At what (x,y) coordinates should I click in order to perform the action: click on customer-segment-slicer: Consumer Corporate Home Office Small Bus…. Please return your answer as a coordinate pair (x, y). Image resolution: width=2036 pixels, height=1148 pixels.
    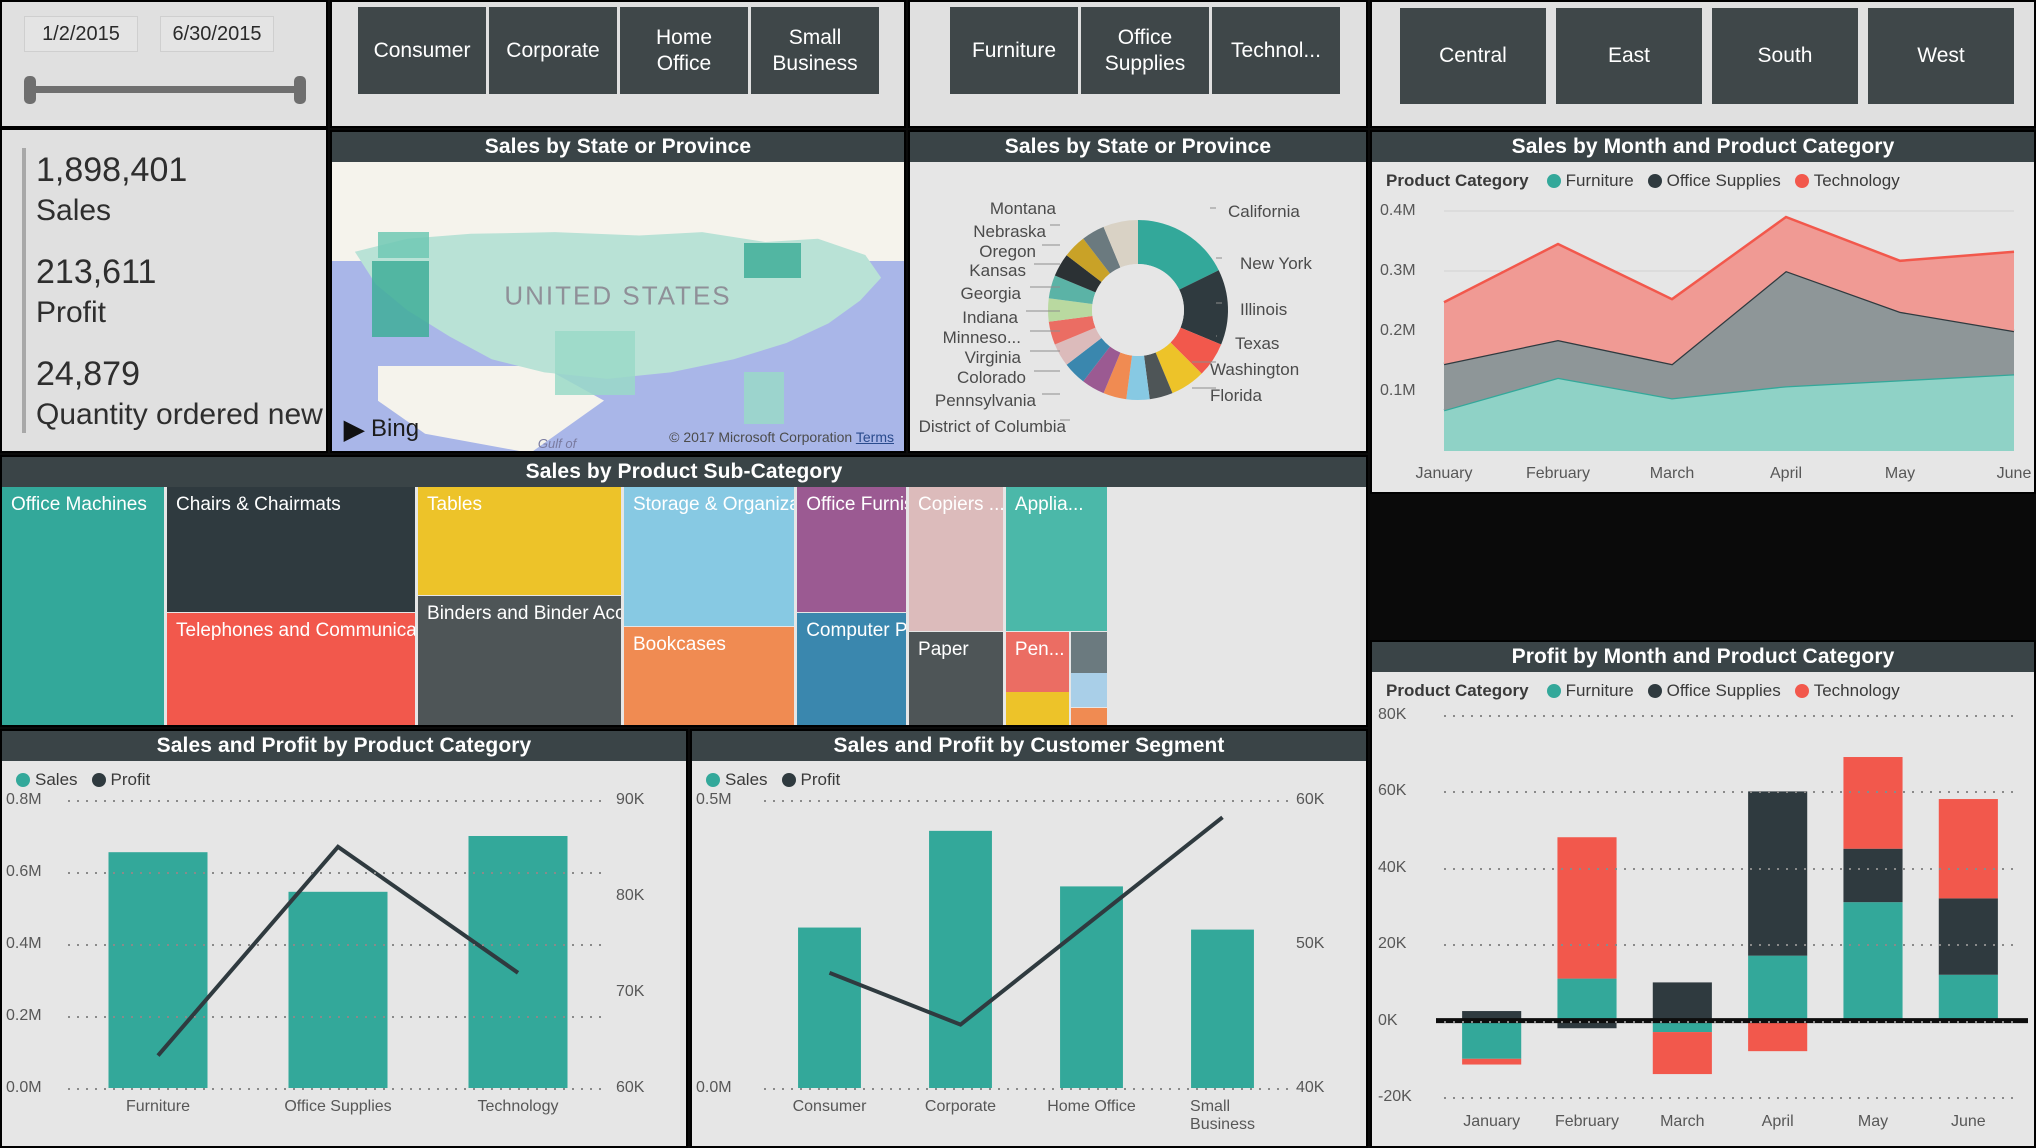
    Looking at the image, I should click on (618, 64).